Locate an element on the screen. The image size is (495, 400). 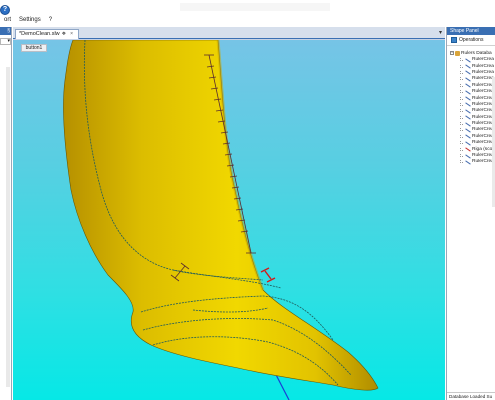
menu-item-help: ? is located at coordinates (50, 20).